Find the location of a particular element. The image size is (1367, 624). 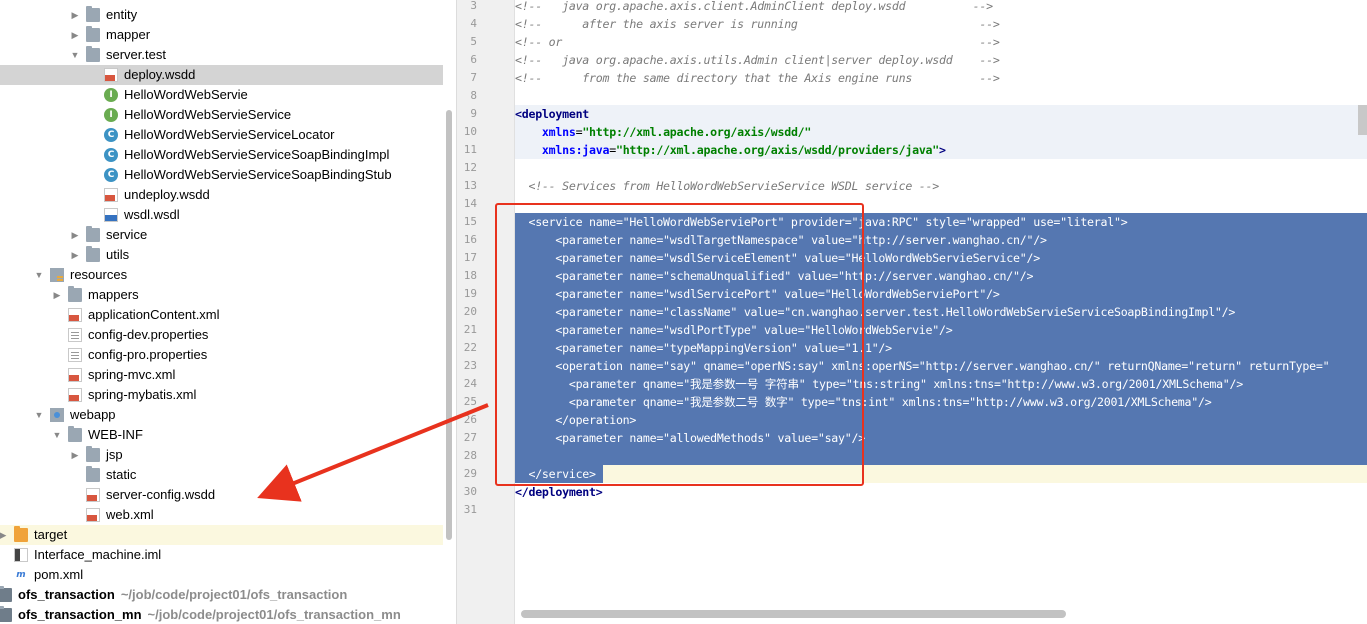

line-number: 9 is located at coordinates (473, 113).